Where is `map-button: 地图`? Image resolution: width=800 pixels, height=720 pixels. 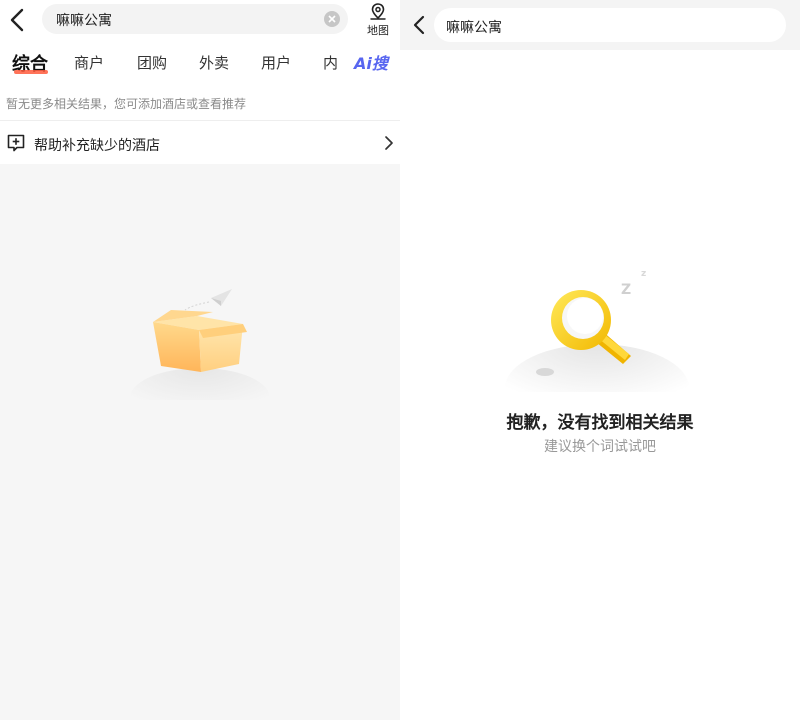
map-button: 地图 is located at coordinates (378, 20).